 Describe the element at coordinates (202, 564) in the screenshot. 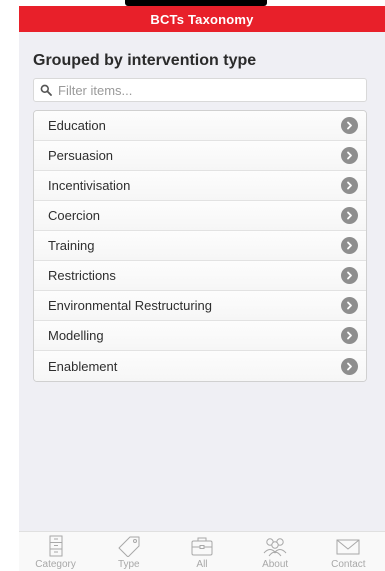

I see `tab-label: All` at that location.